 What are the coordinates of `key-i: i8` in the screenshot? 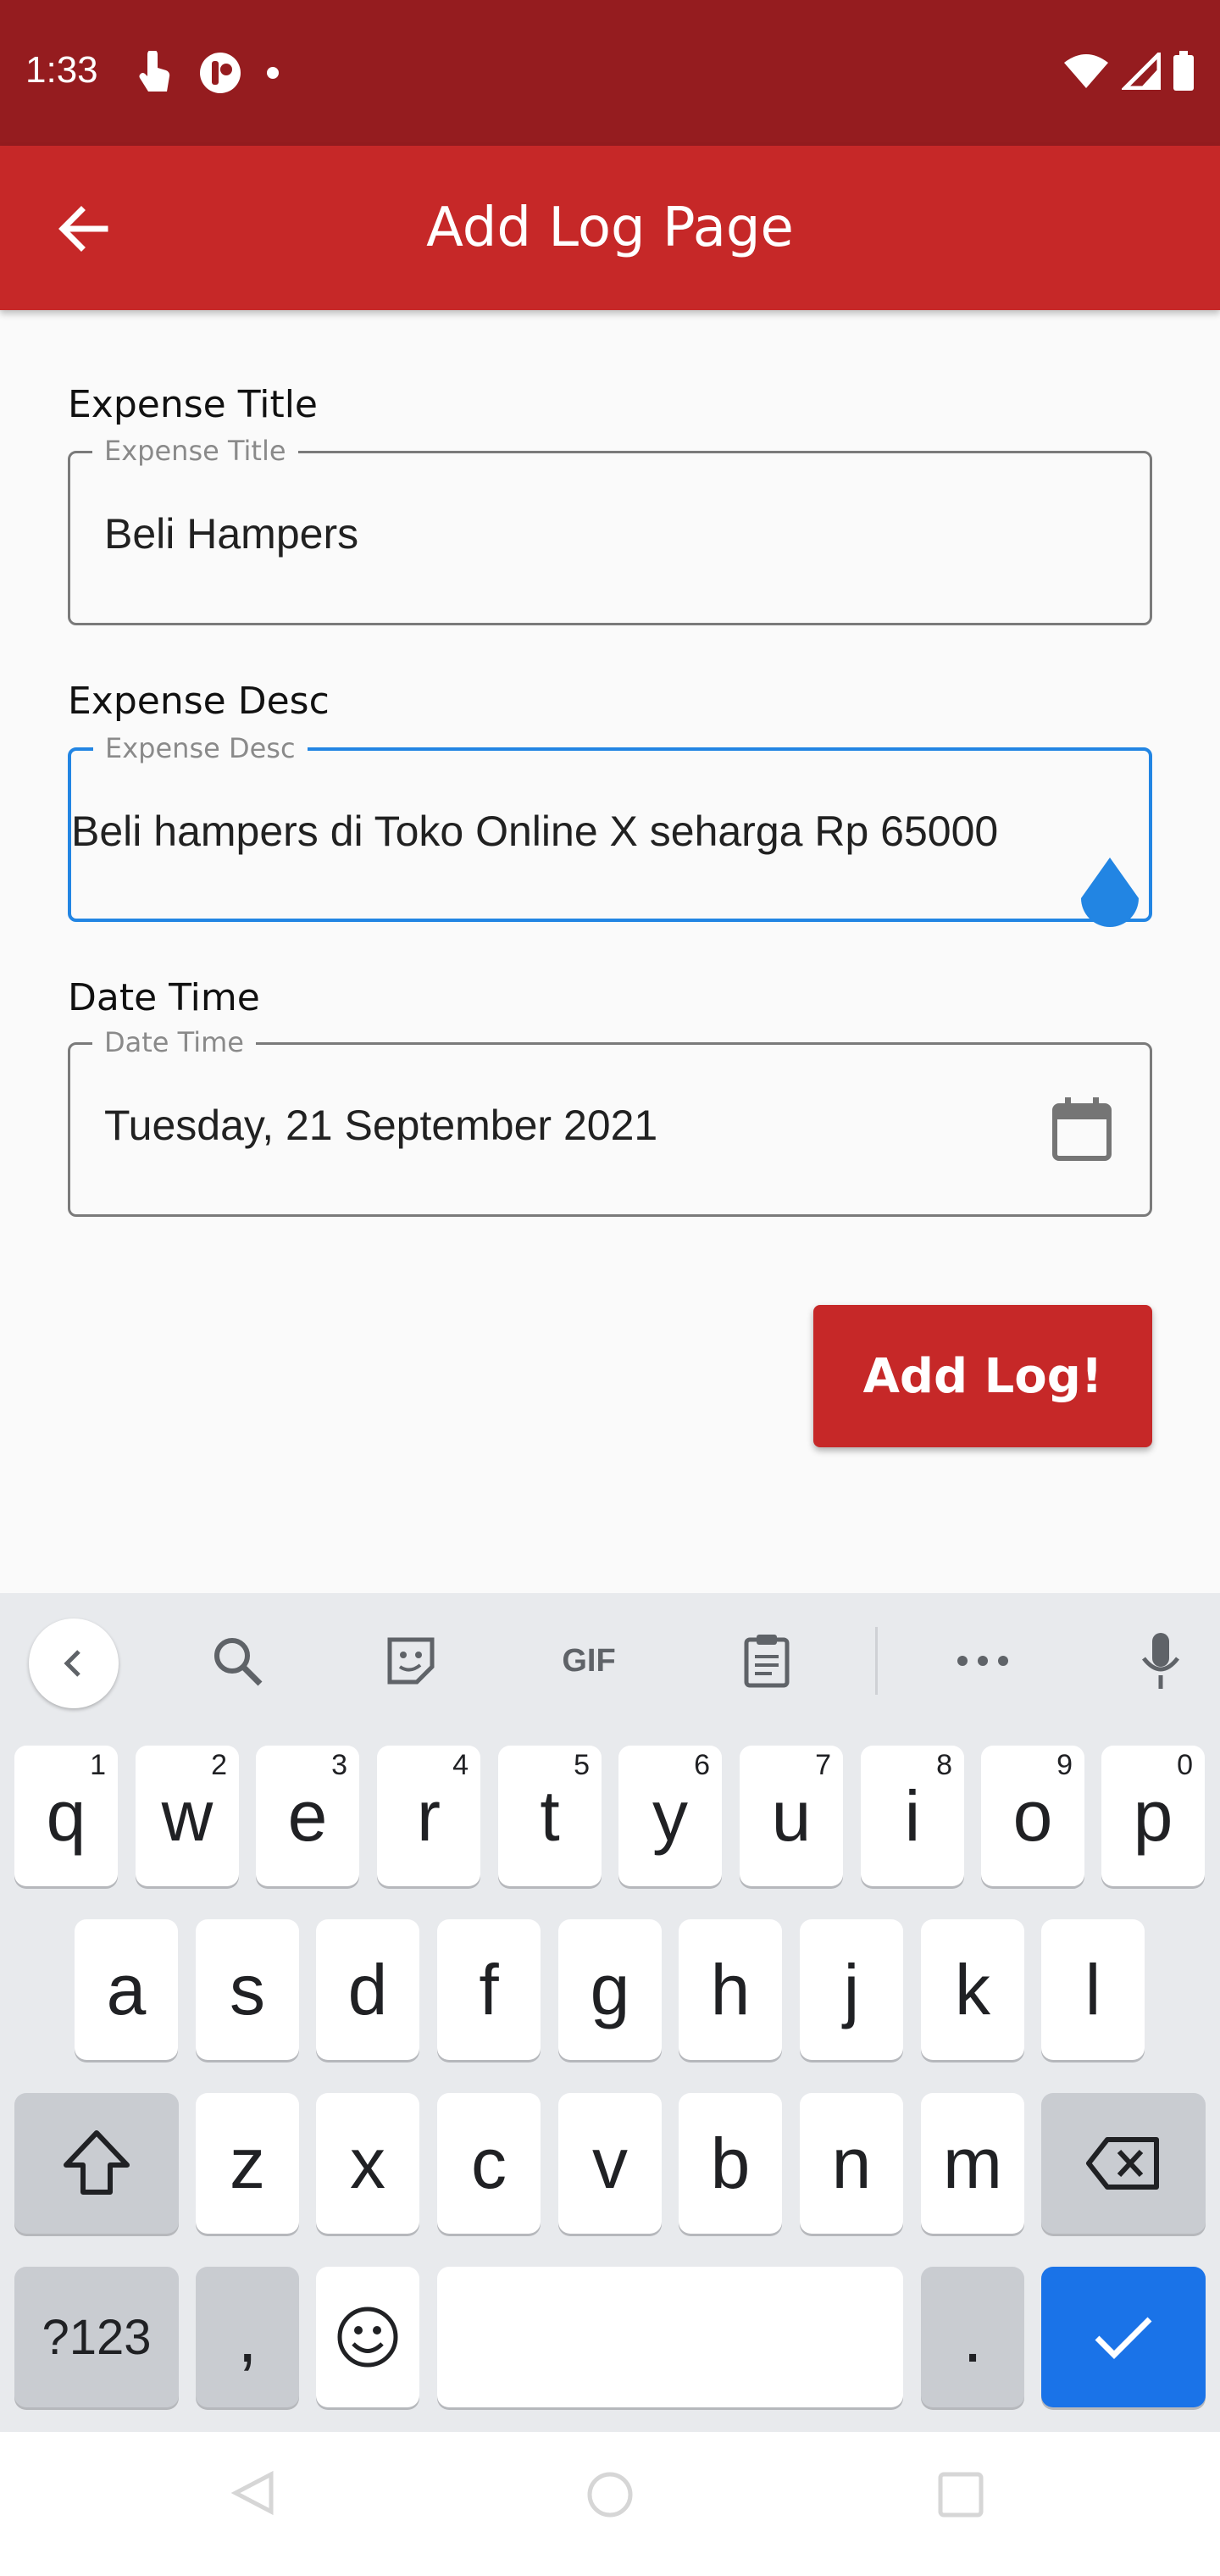 It's located at (912, 1816).